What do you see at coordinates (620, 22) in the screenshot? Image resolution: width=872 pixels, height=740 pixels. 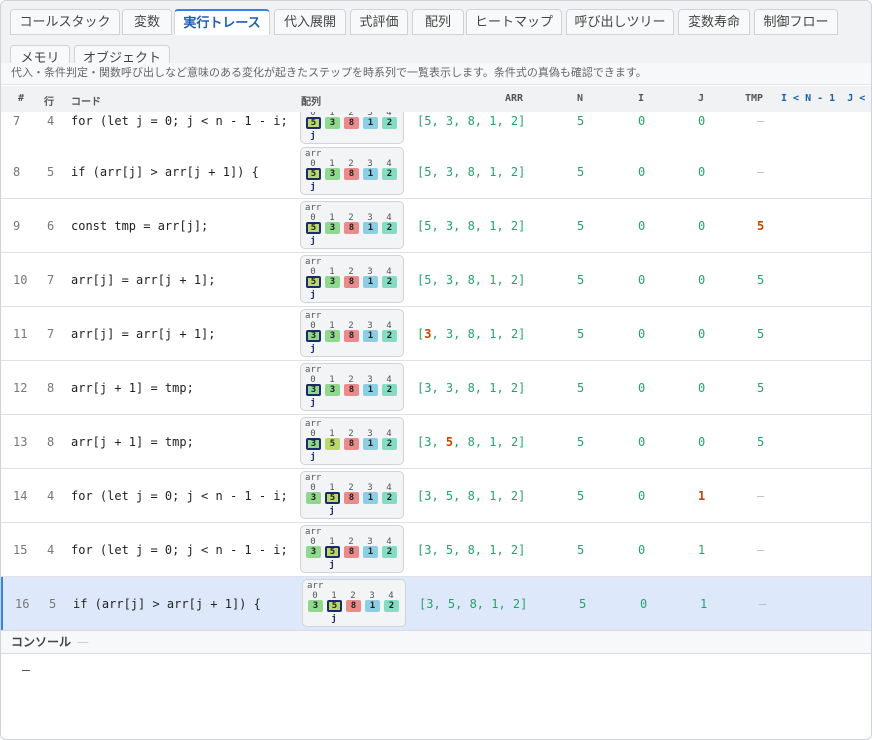 I see `tab-7: 呼び出しツリー` at bounding box center [620, 22].